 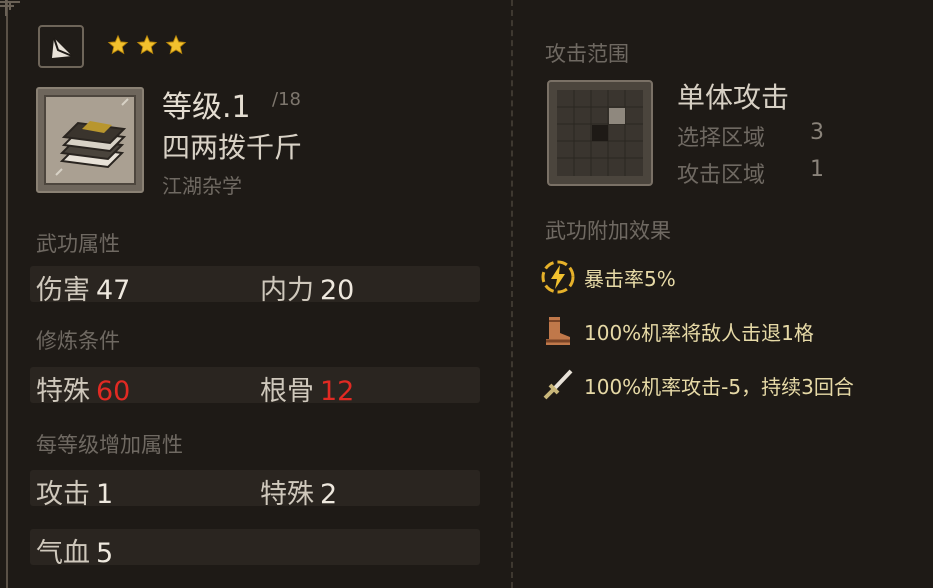 I want to click on effect-text: 100%机率攻击-5，持续3回合, so click(x=719, y=386).